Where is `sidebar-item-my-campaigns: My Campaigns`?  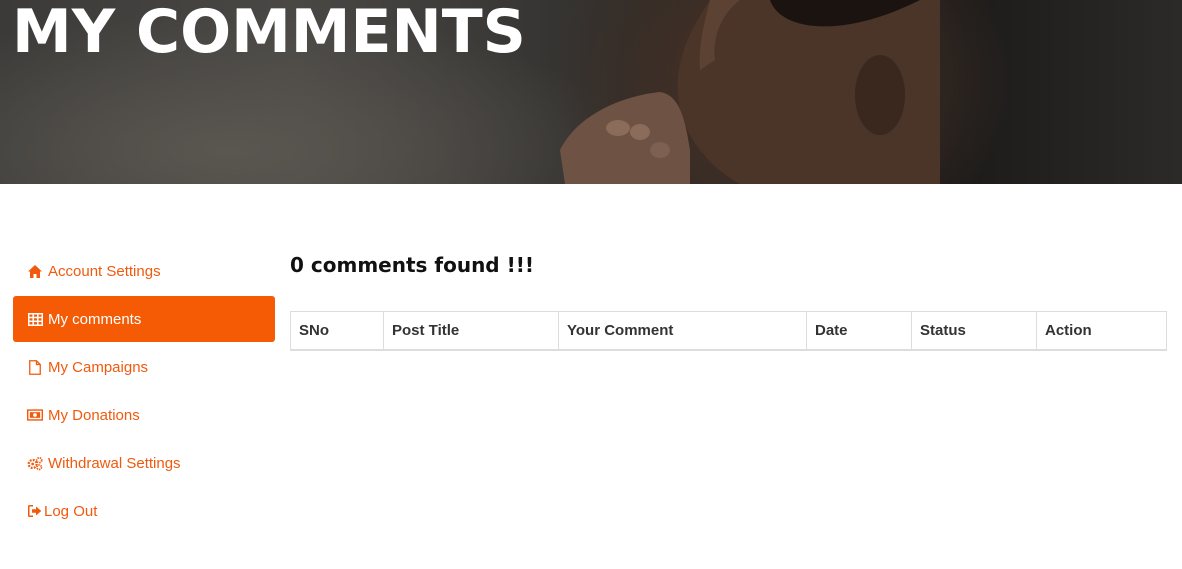
sidebar-item-my-campaigns: My Campaigns is located at coordinates (144, 367).